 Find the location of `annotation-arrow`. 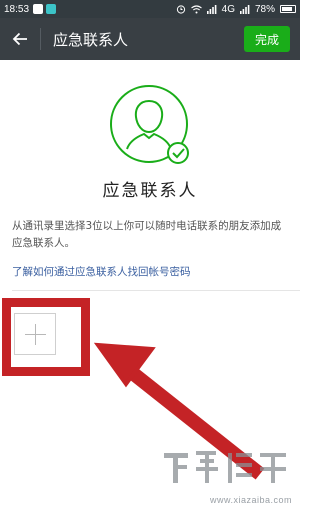

annotation-arrow is located at coordinates (179, 411).